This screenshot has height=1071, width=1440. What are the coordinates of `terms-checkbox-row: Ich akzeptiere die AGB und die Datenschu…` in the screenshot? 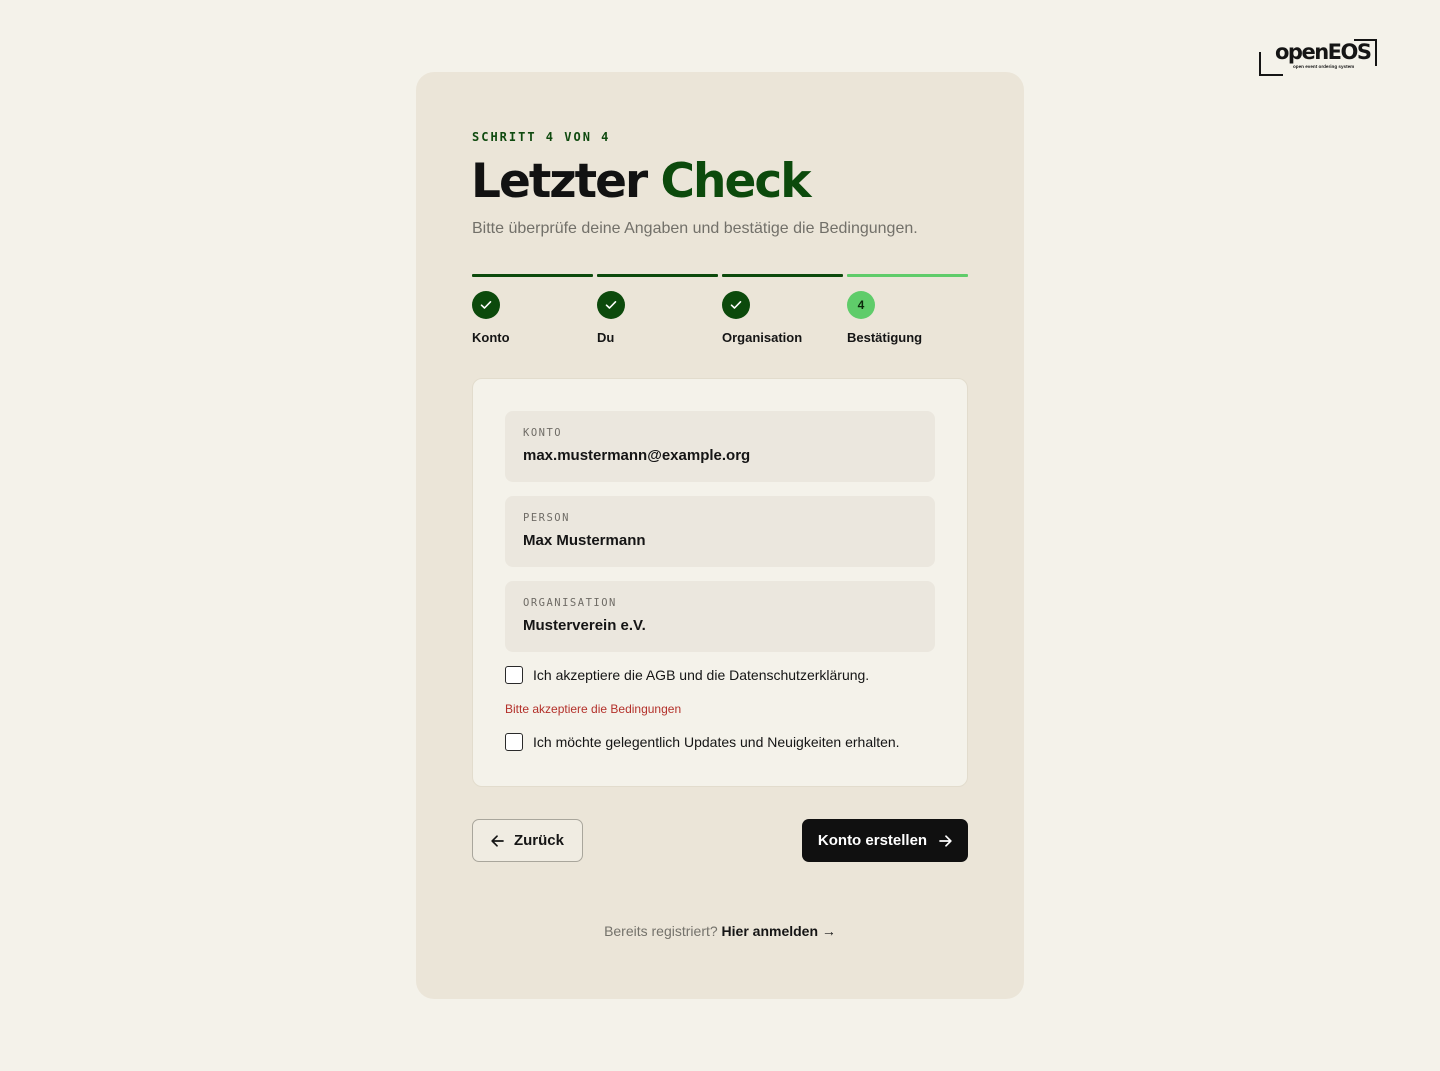 It's located at (687, 675).